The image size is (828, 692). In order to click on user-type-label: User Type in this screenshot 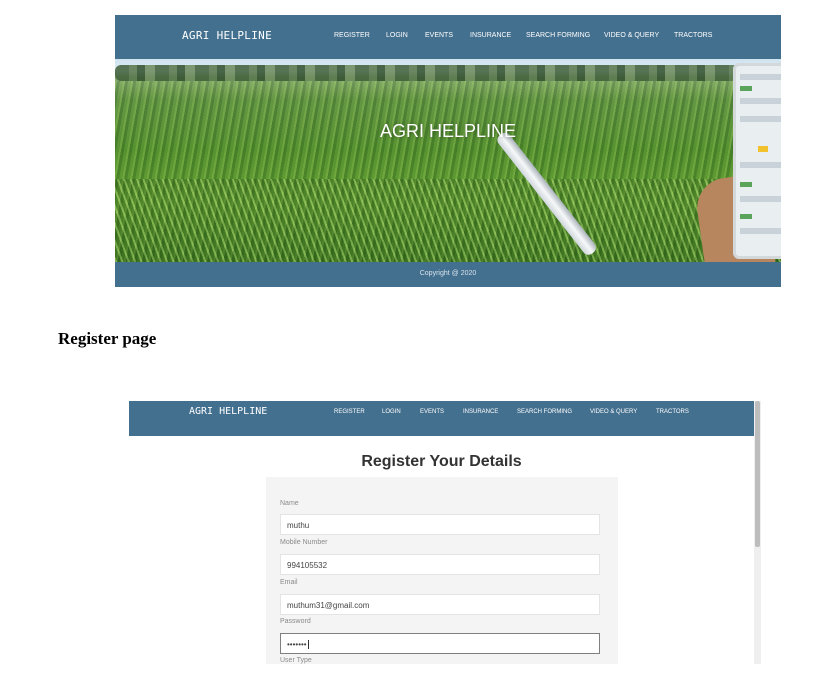, I will do `click(296, 660)`.